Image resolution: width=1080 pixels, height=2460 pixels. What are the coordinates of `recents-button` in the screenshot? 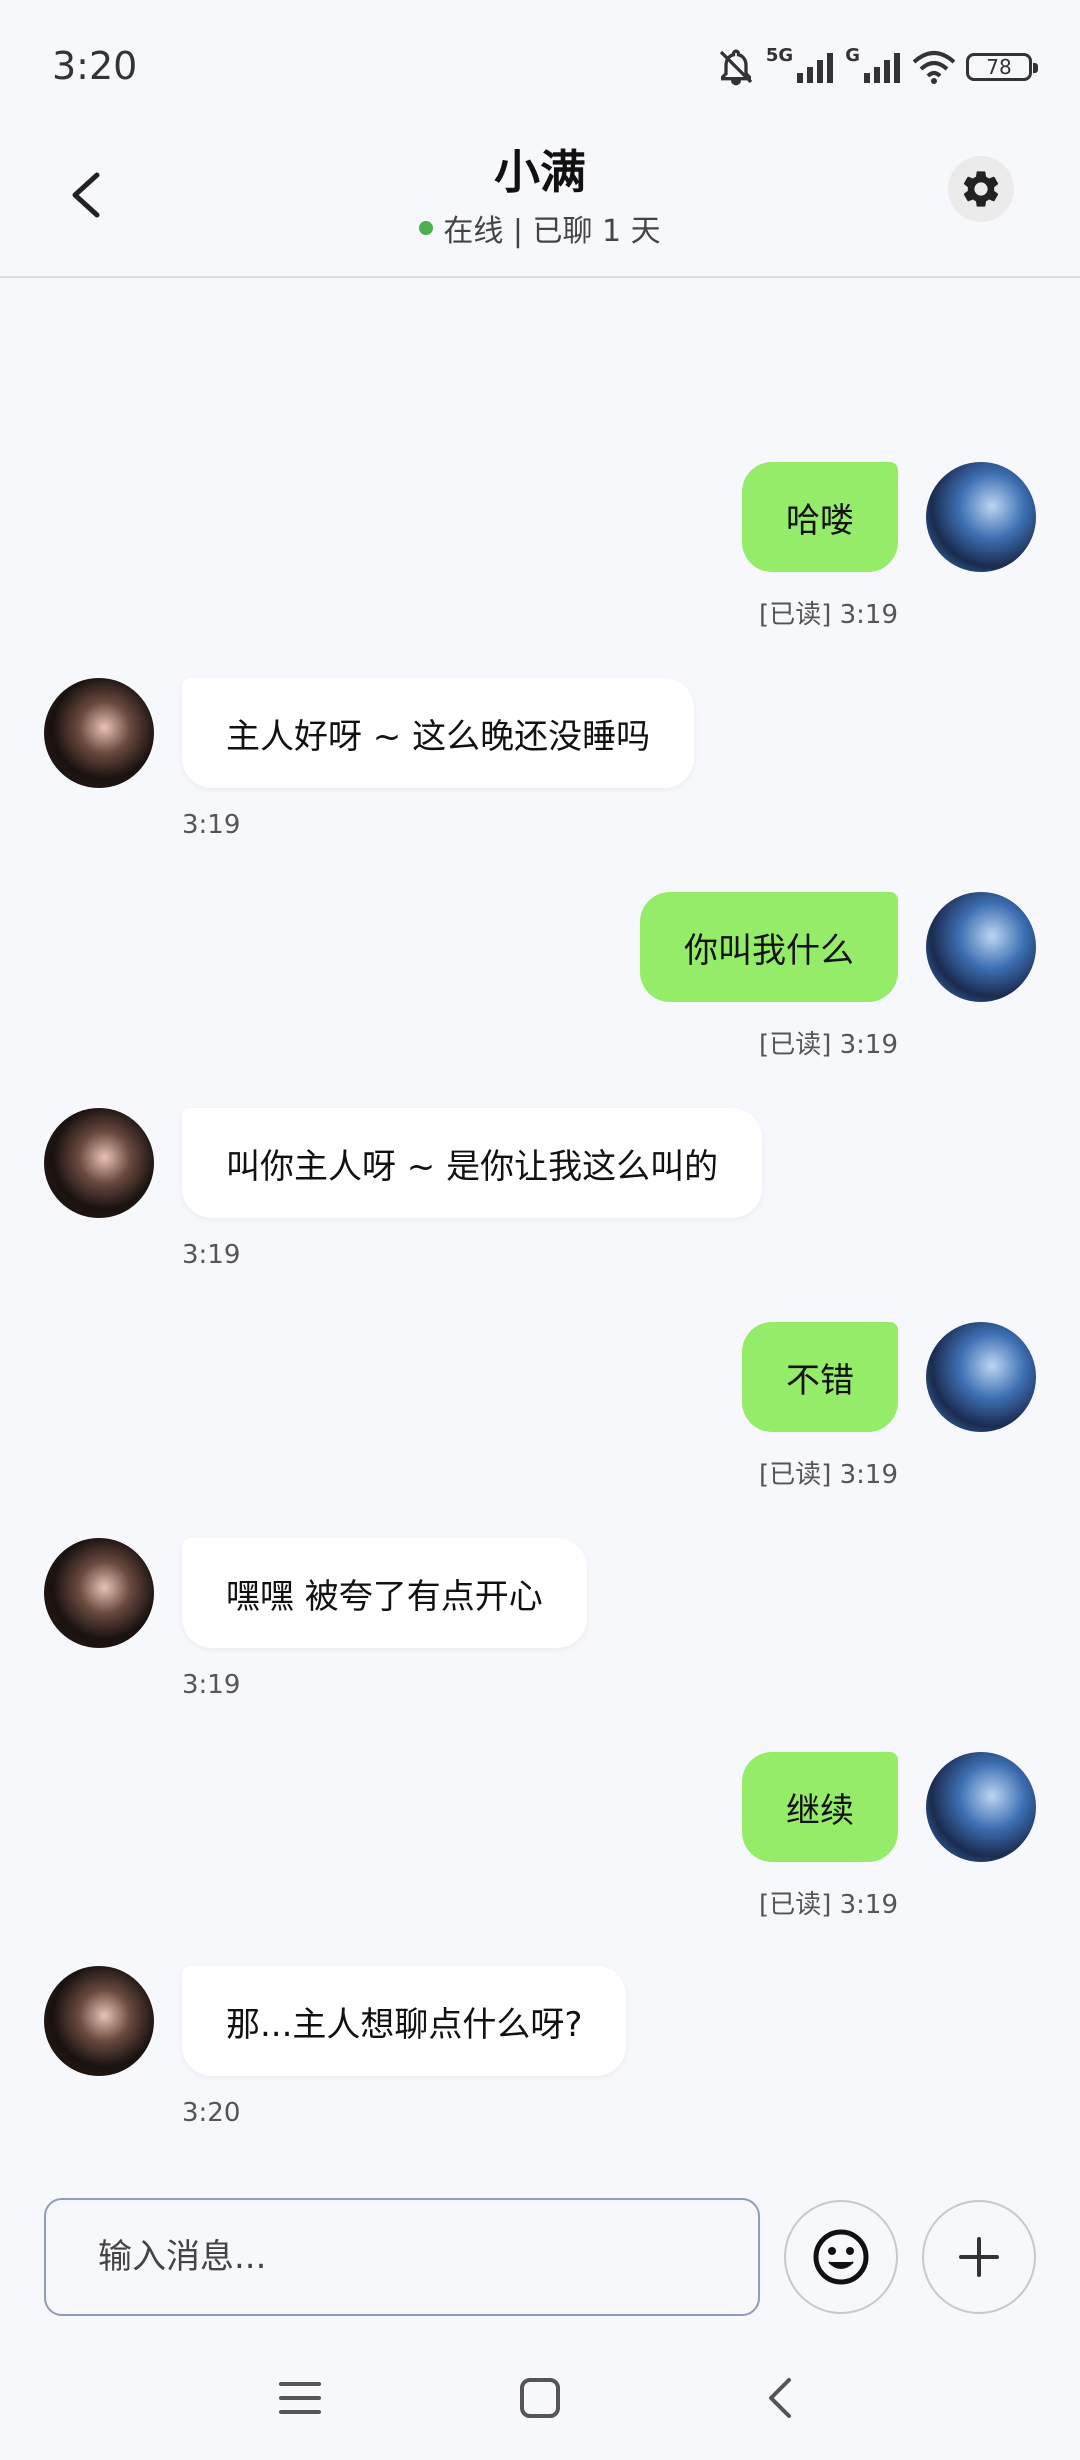 It's located at (300, 2398).